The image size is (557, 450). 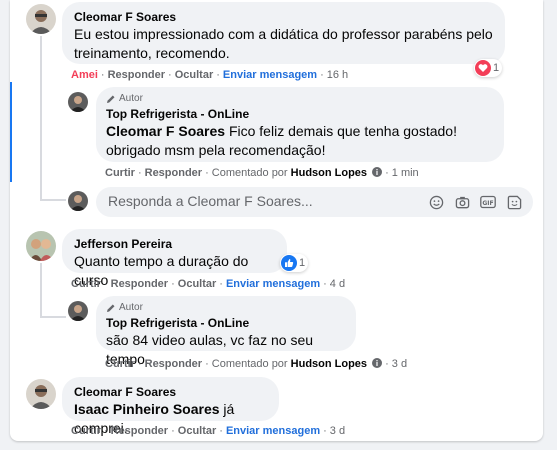 I want to click on timestamp: 1 min, so click(x=405, y=173).